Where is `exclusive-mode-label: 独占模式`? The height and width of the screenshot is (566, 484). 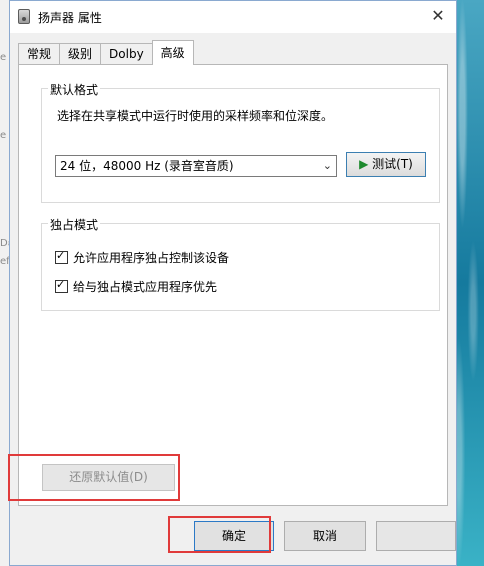 exclusive-mode-label: 独占模式 is located at coordinates (74, 224).